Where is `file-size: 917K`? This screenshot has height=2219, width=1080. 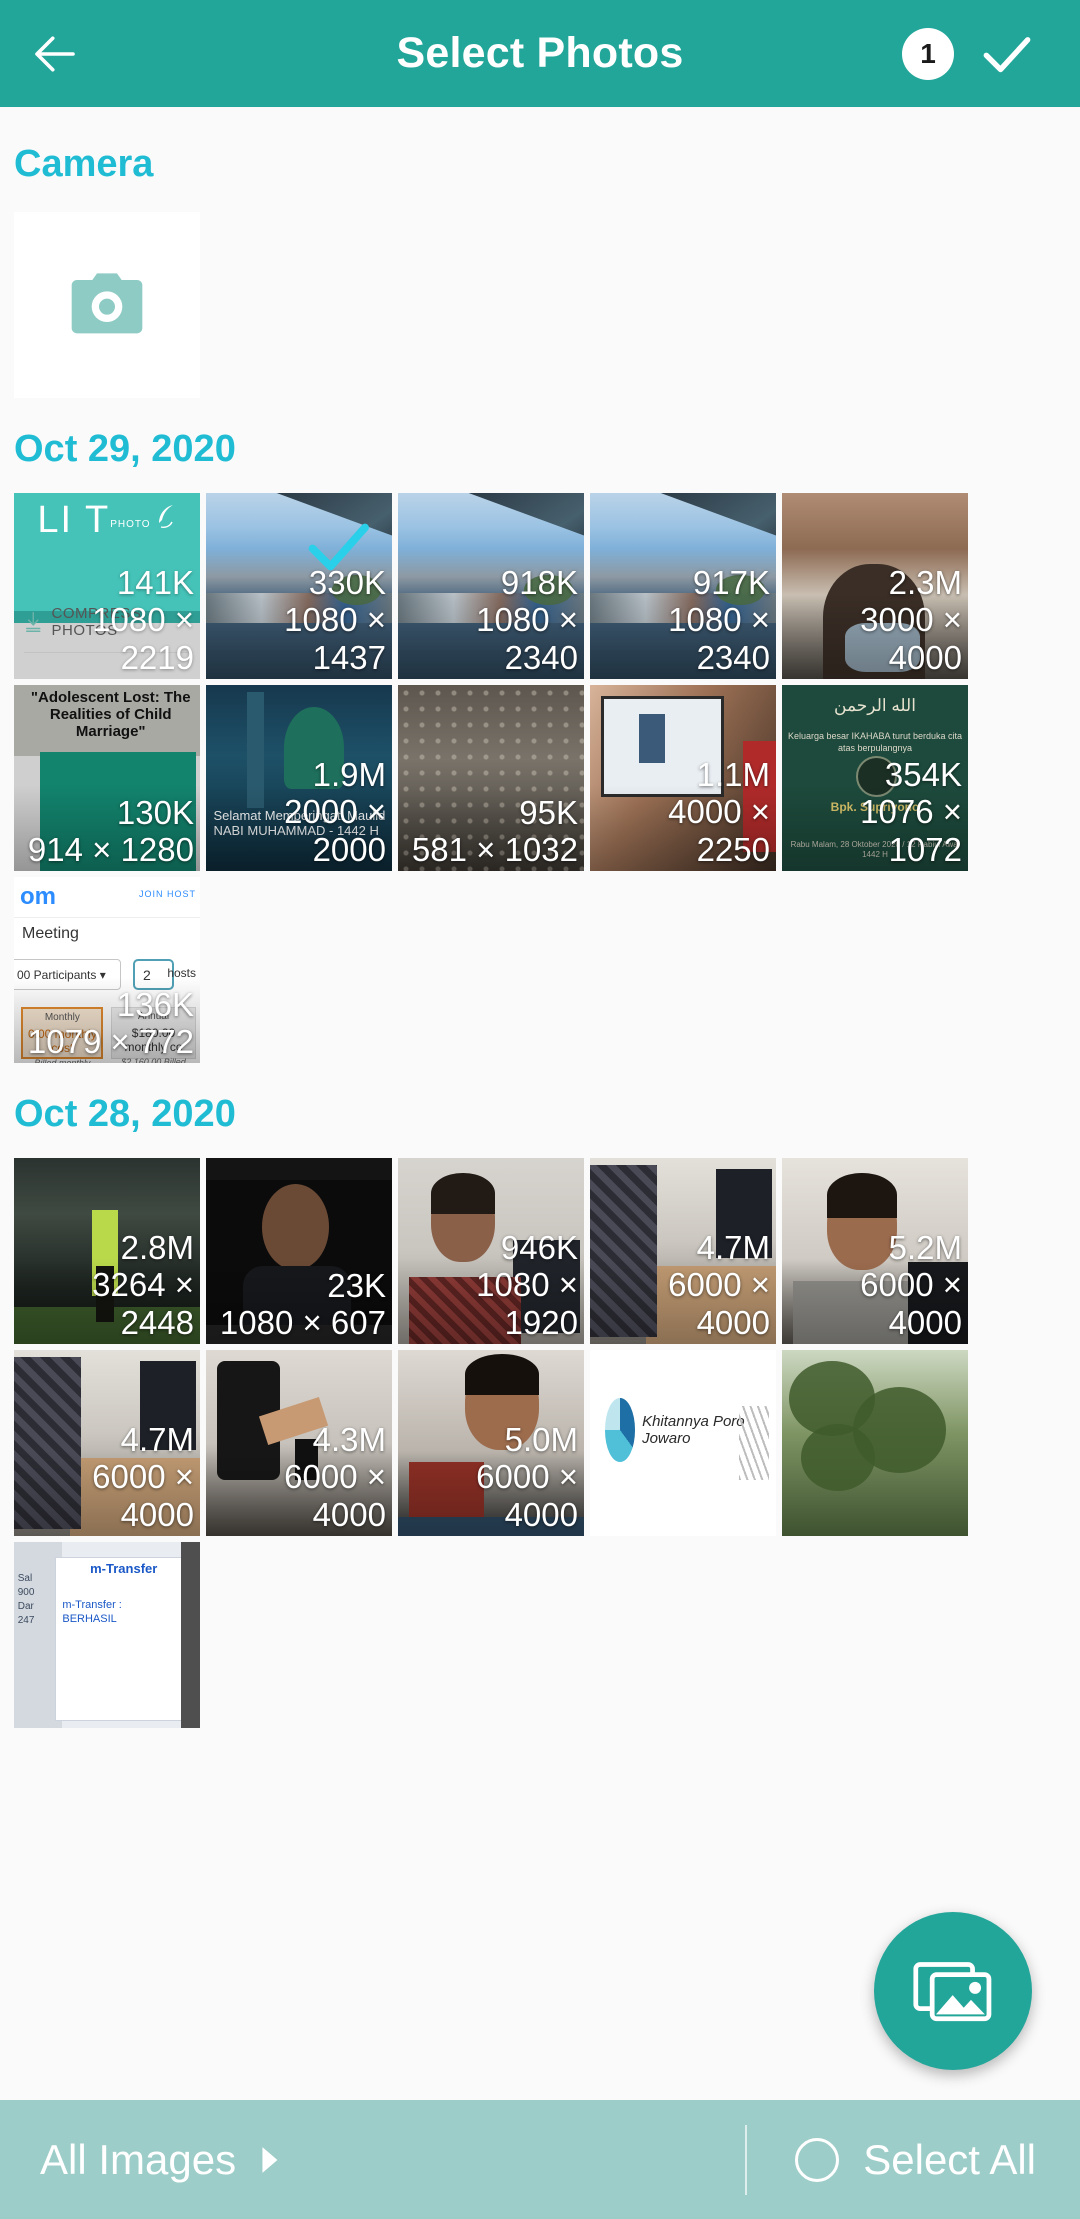 file-size: 917K is located at coordinates (731, 582).